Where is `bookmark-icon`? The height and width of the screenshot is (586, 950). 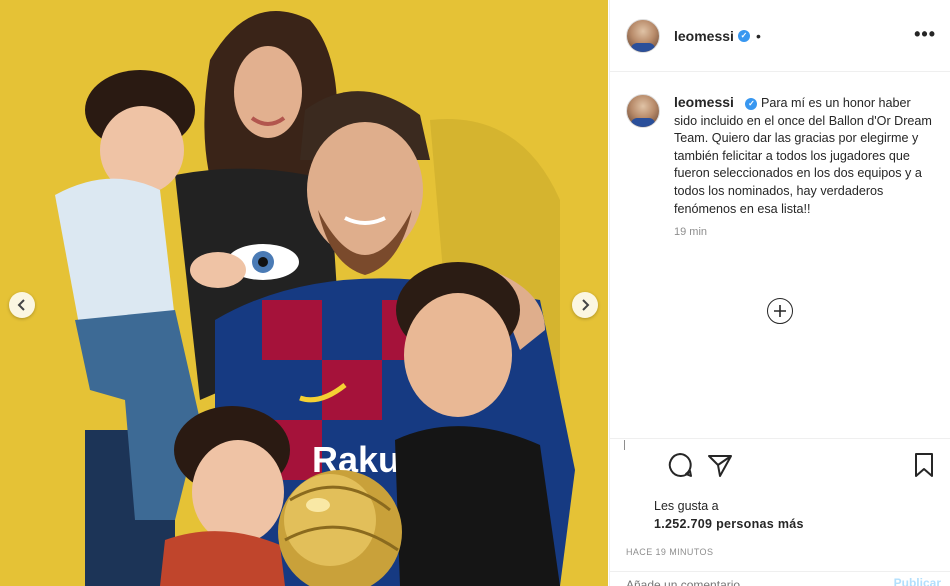 bookmark-icon is located at coordinates (924, 465).